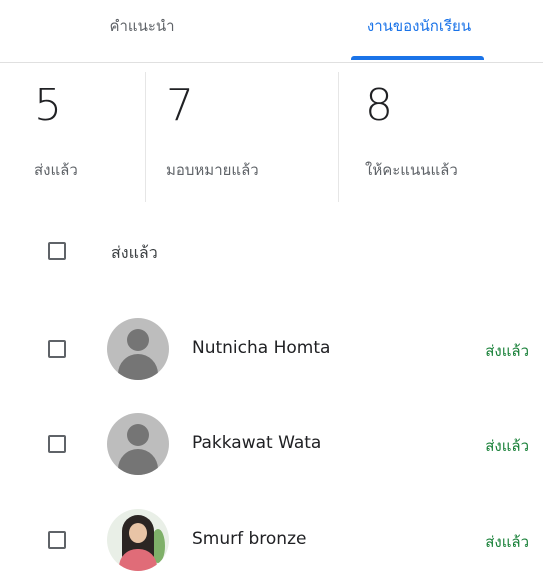  Describe the element at coordinates (134, 252) in the screenshot. I see `group-title: ส่งแล้ว` at that location.